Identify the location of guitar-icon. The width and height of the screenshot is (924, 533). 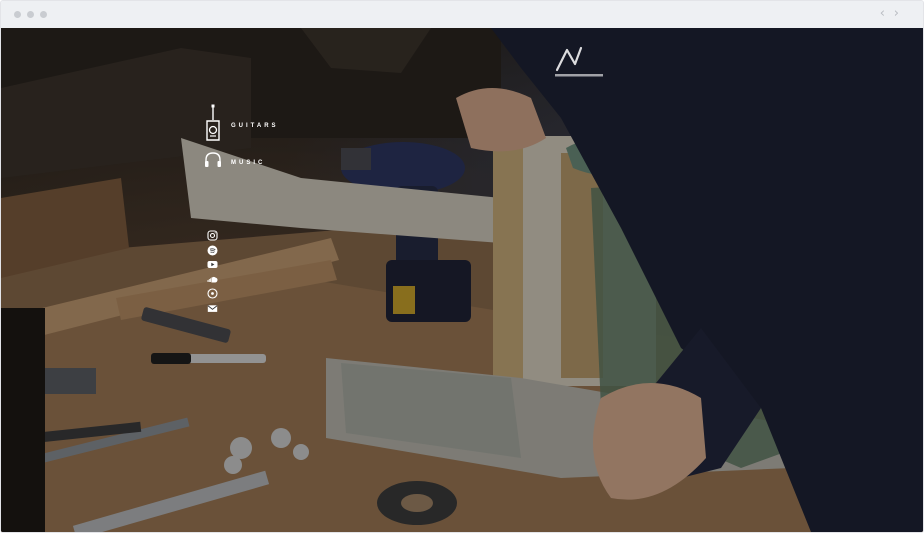
(213, 125).